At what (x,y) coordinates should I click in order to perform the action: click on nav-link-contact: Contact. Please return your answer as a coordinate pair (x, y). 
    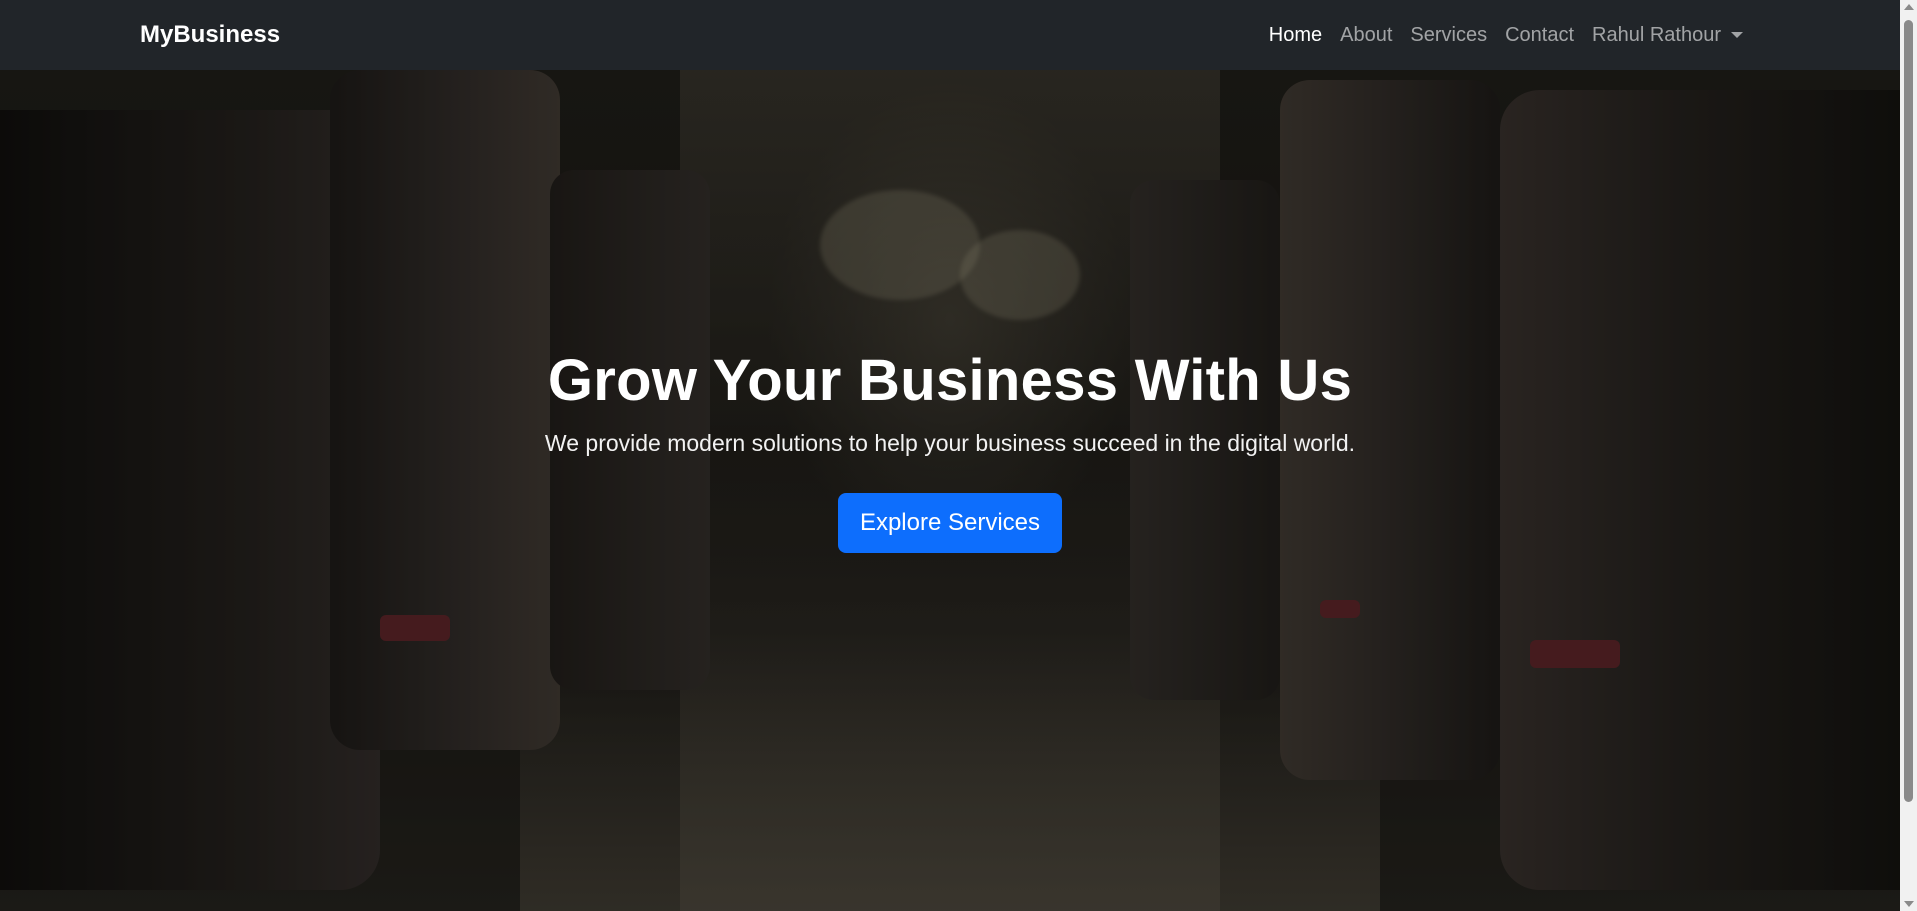
    Looking at the image, I should click on (1539, 35).